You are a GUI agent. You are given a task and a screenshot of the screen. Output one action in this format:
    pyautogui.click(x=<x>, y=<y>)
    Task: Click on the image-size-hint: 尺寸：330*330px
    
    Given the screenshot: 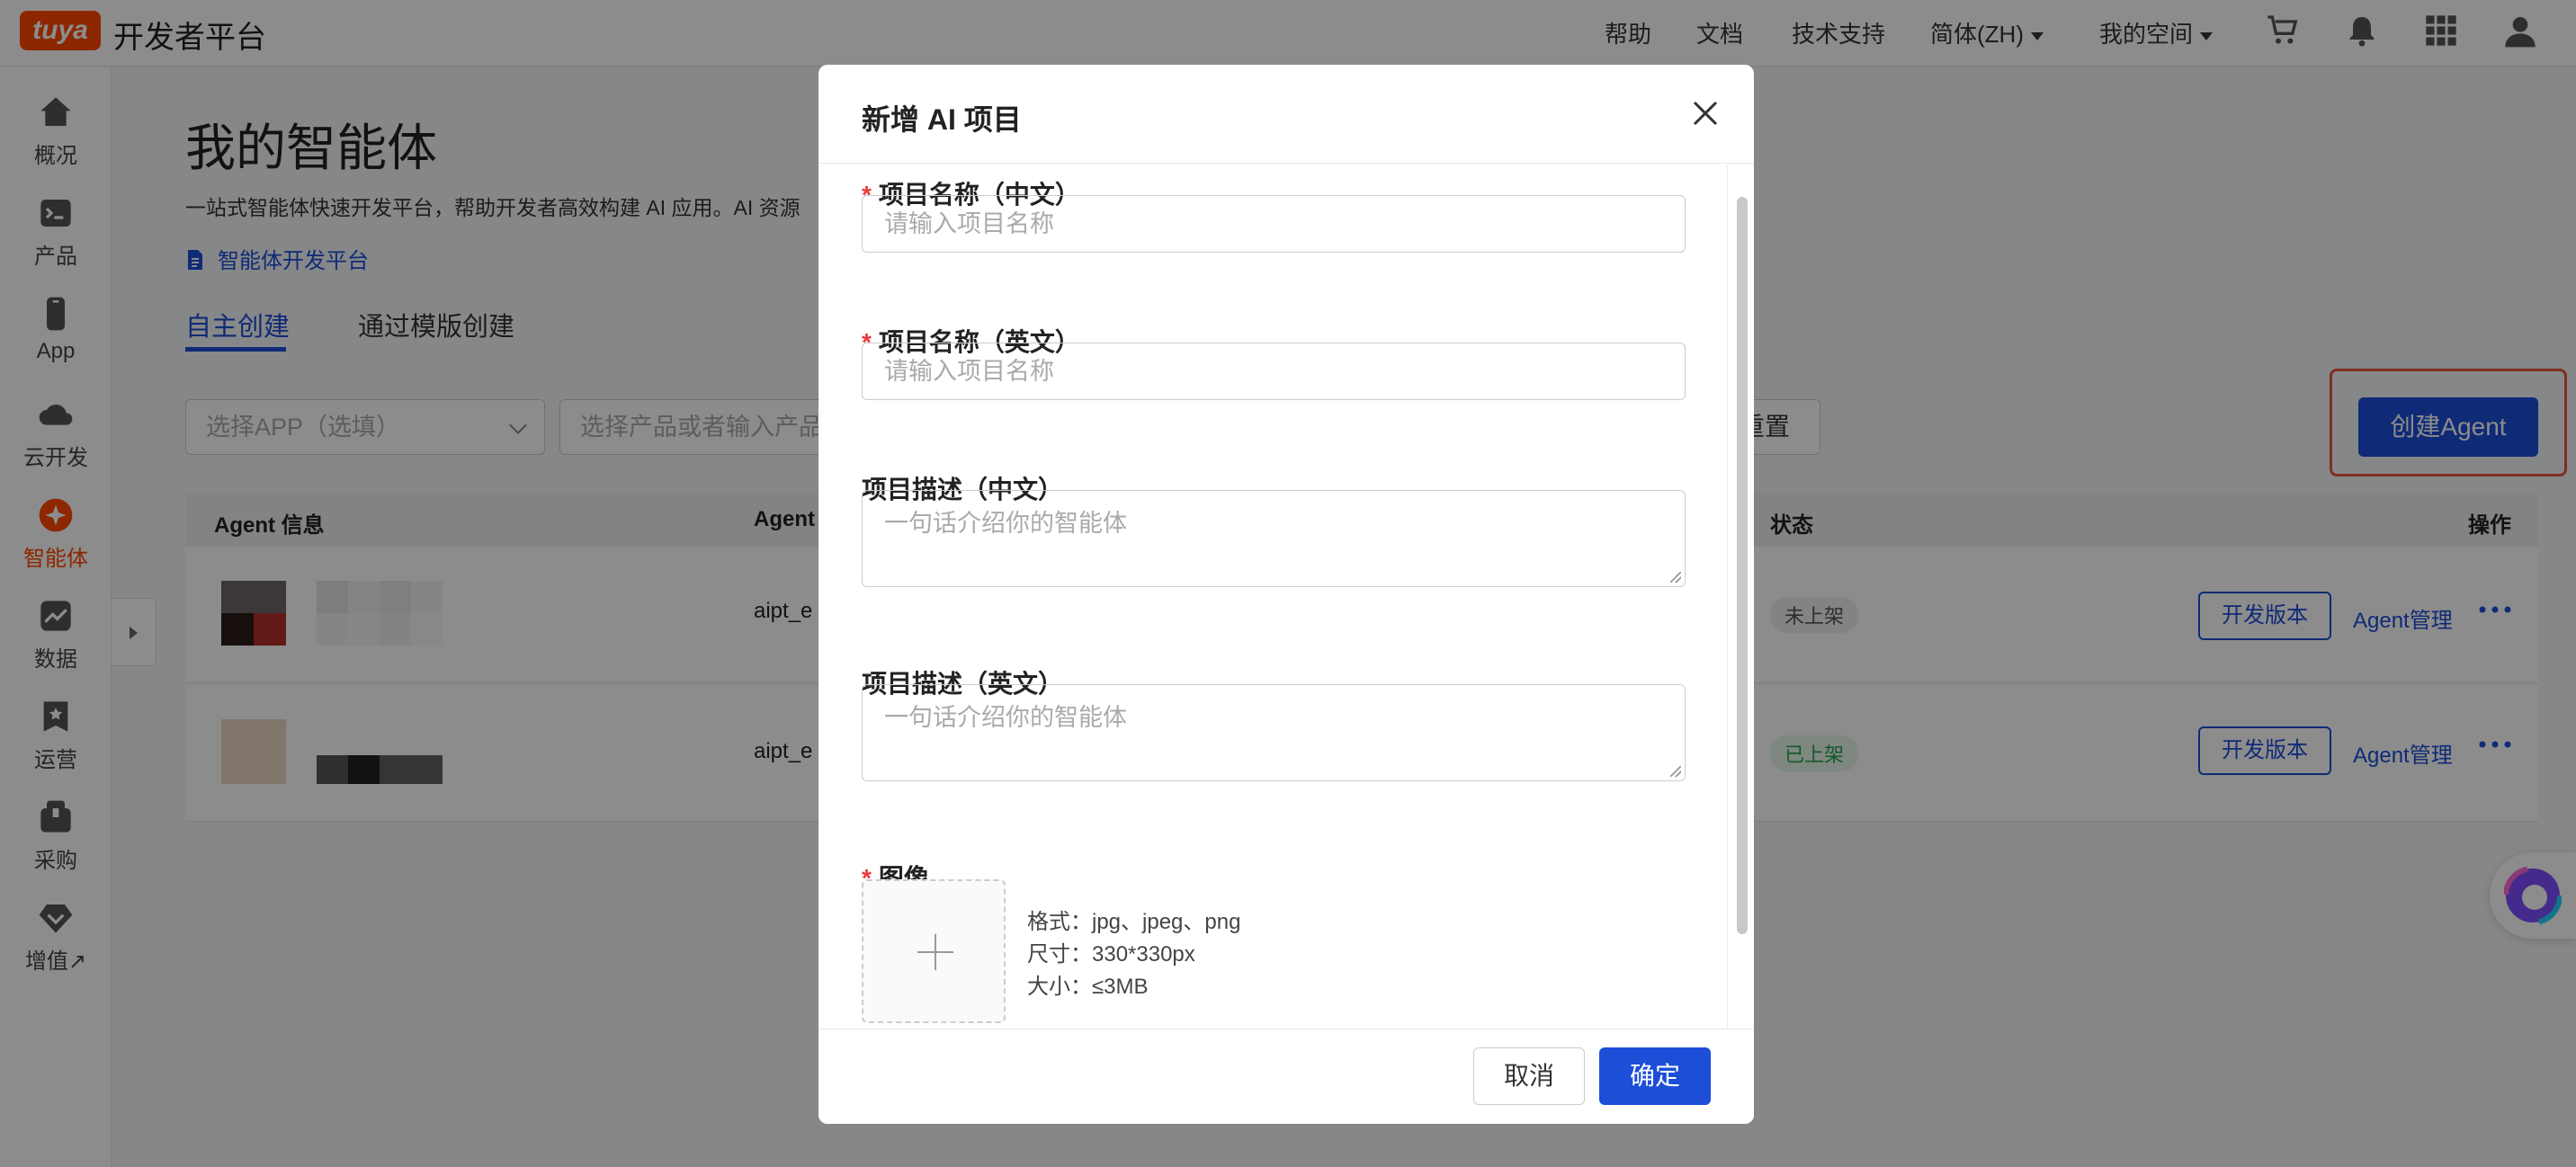 What is the action you would take?
    pyautogui.click(x=1111, y=954)
    